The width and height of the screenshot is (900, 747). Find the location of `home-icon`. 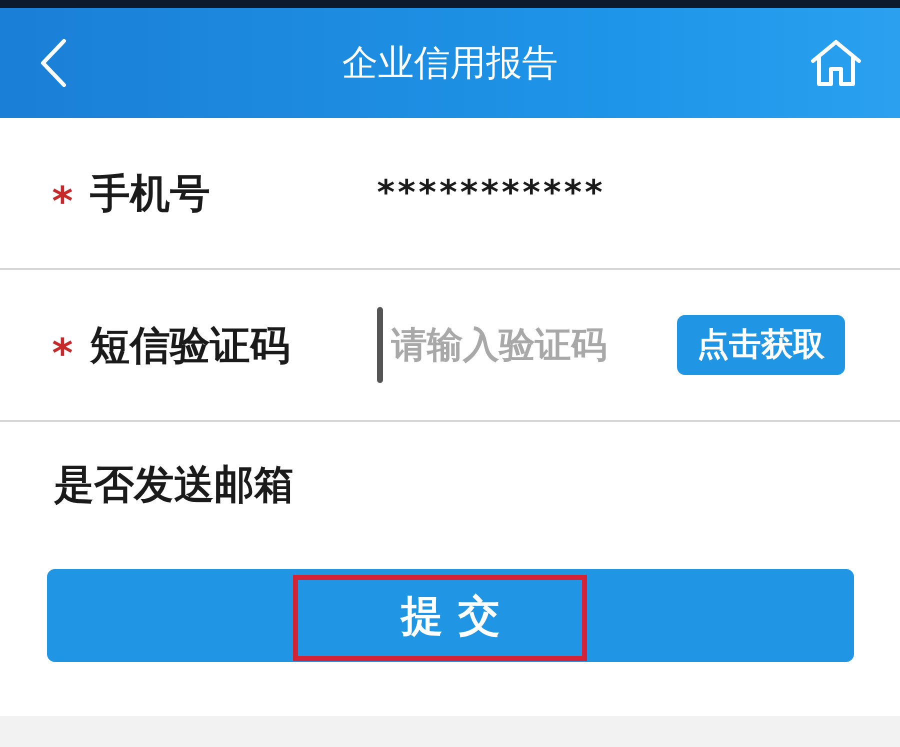

home-icon is located at coordinates (836, 63).